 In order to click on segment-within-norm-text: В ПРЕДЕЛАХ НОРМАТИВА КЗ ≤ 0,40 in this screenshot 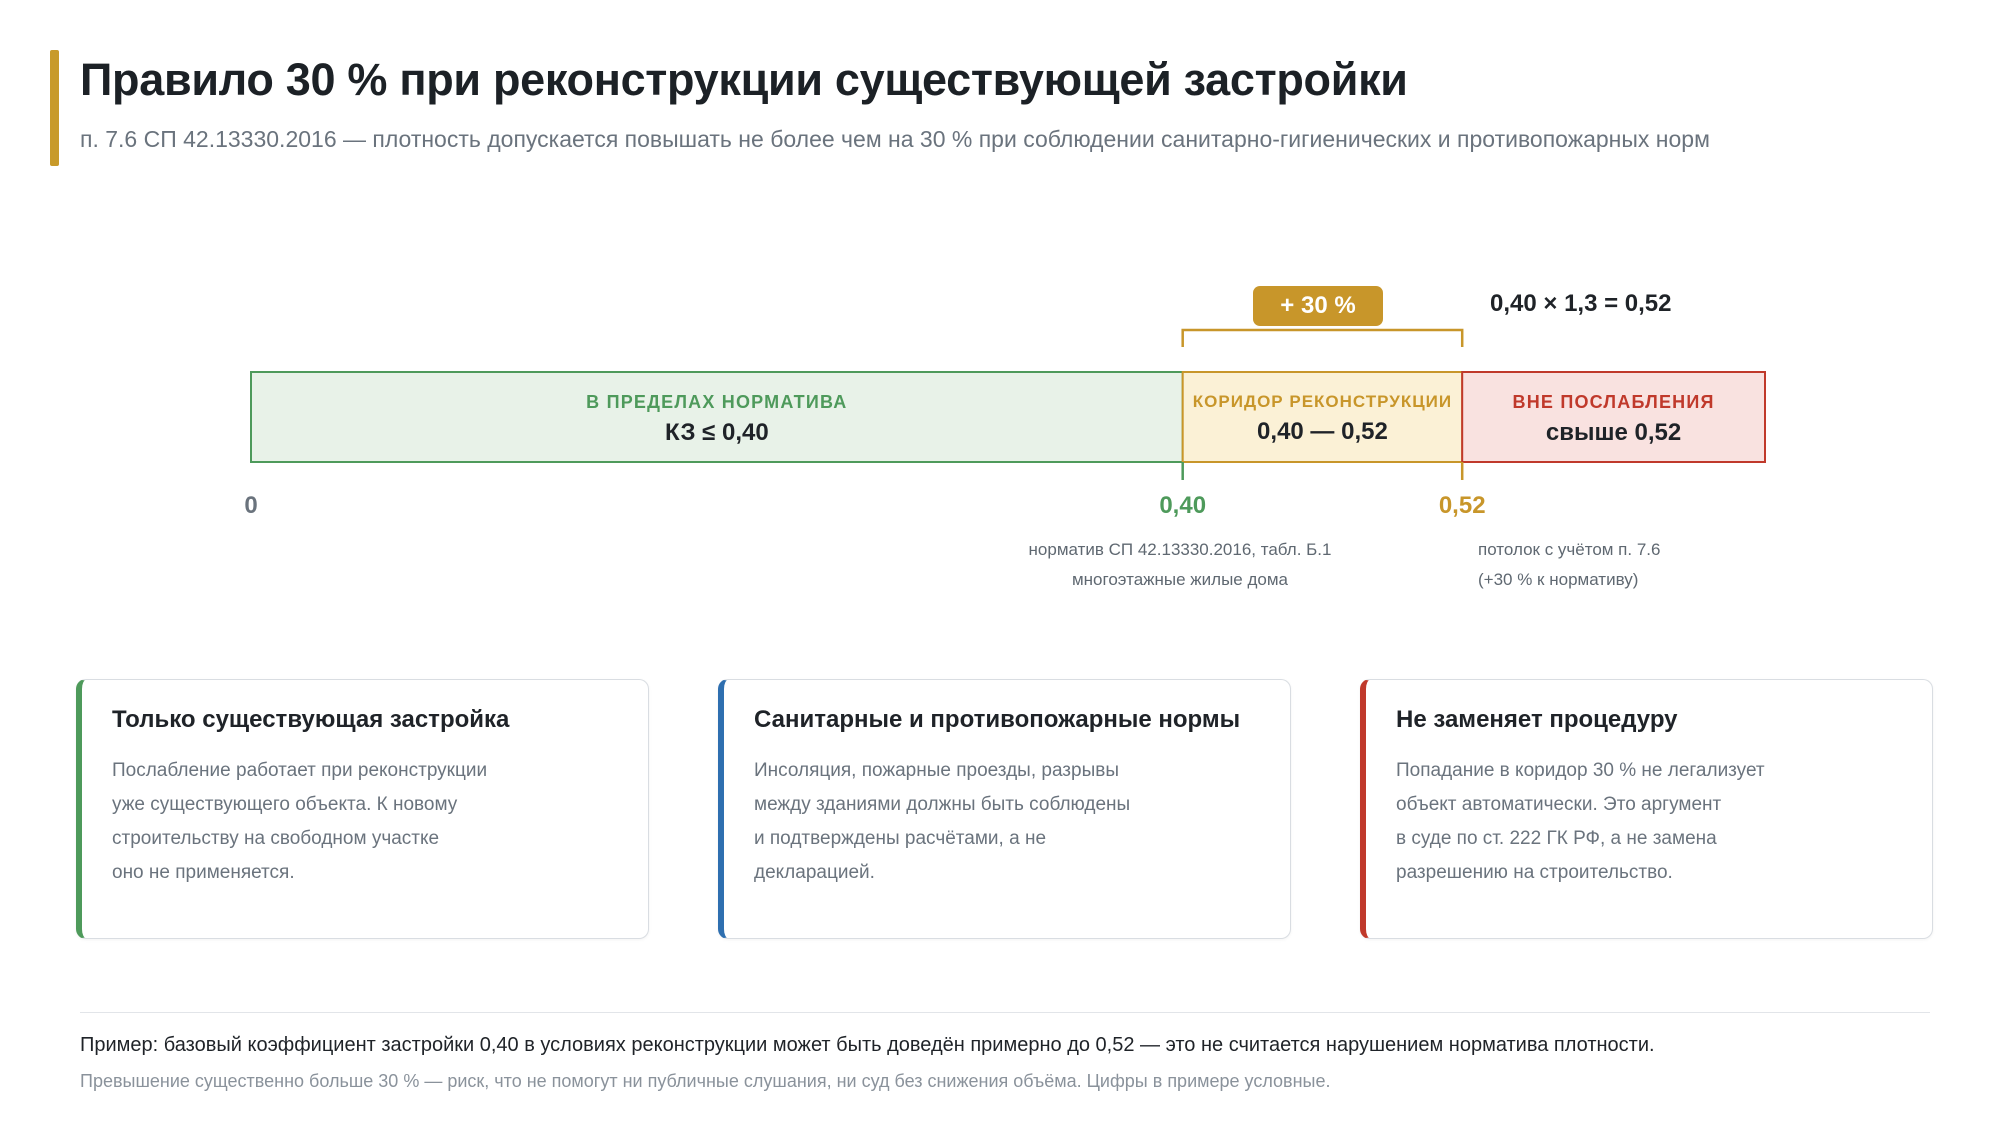, I will do `click(717, 419)`.